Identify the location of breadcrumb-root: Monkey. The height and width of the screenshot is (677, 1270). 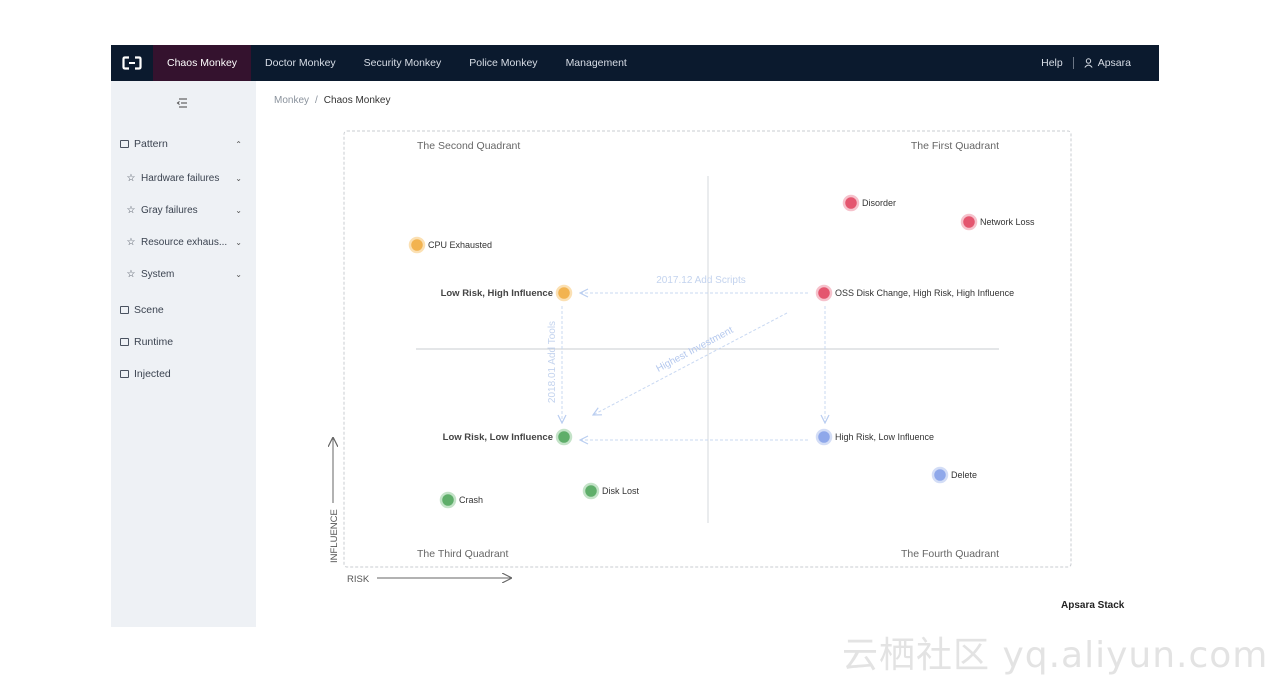
(291, 100).